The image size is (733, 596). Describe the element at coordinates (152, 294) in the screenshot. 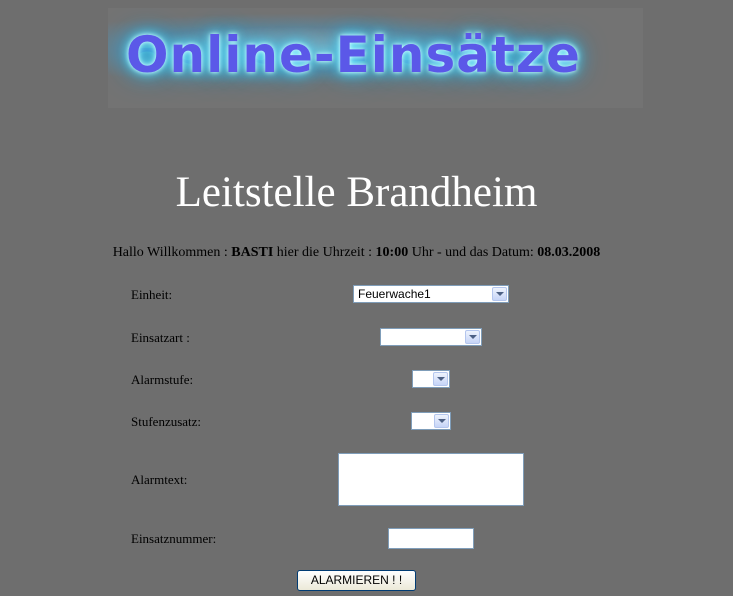

I see `einheit-label: Einheit:` at that location.